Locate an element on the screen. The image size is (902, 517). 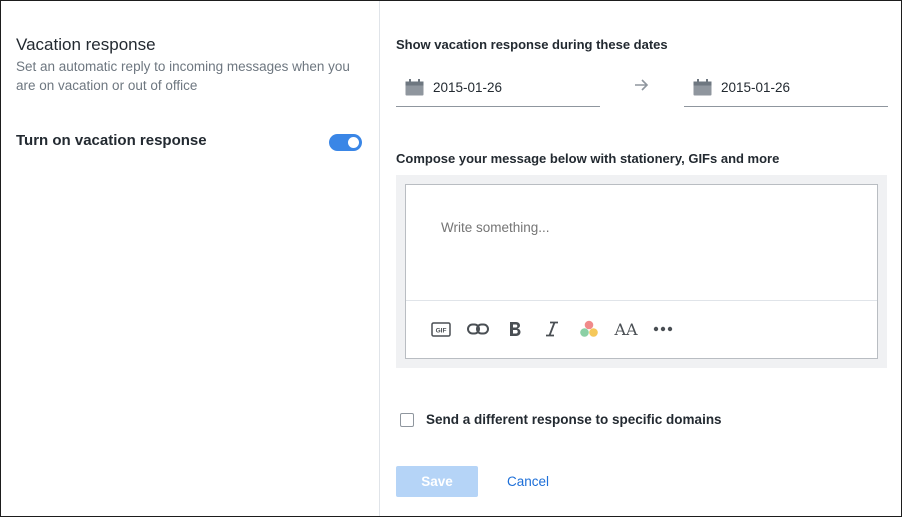
vacation-response-toggle is located at coordinates (345, 142).